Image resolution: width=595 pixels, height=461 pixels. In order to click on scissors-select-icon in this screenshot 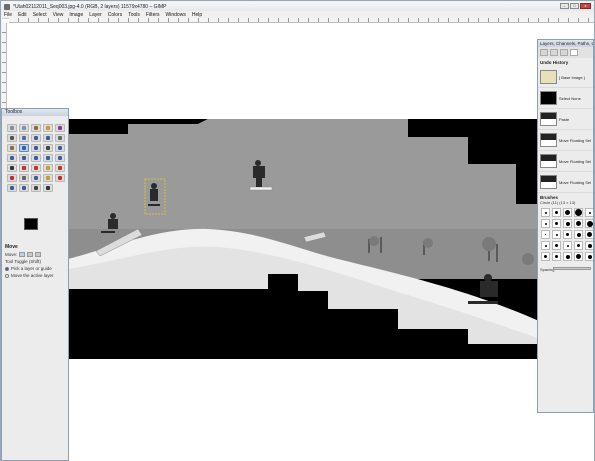, I will do `click(12, 138)`.